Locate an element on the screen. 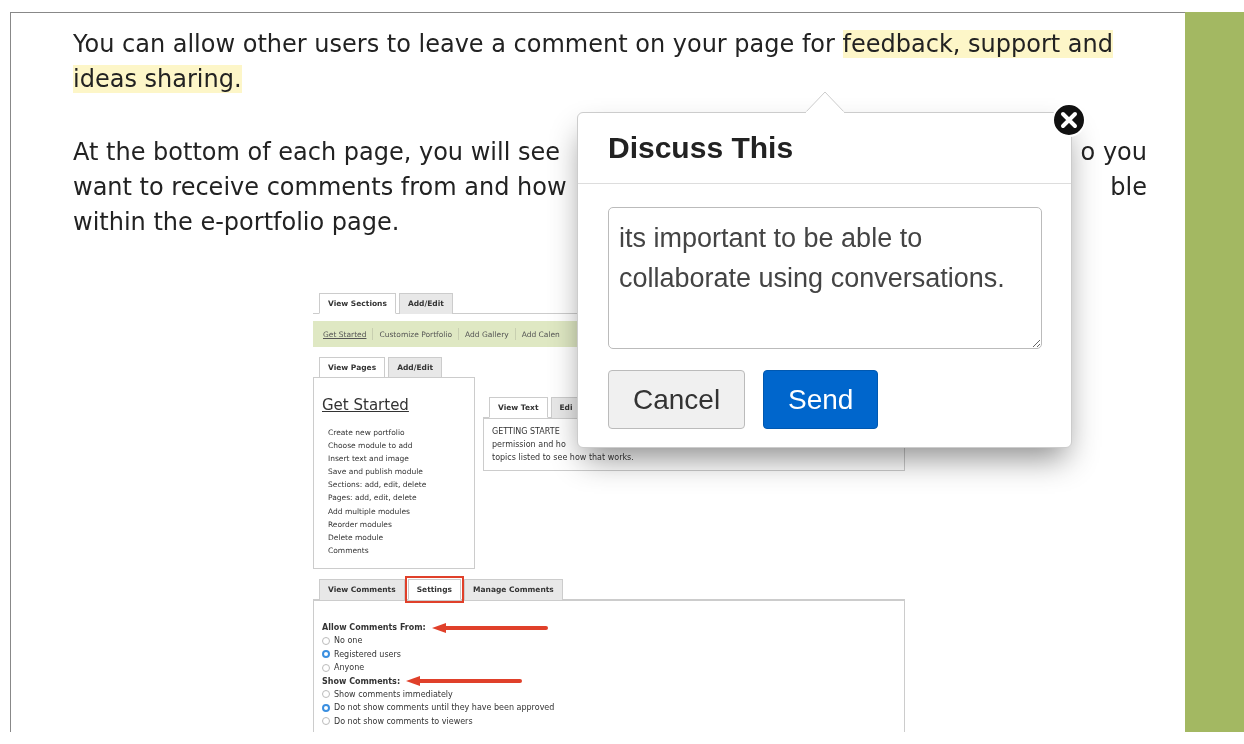 This screenshot has width=1244, height=744. paragraph: You can allow other users to leave a comment on your page for feedback, support and ideas sharing. is located at coordinates (593, 62).